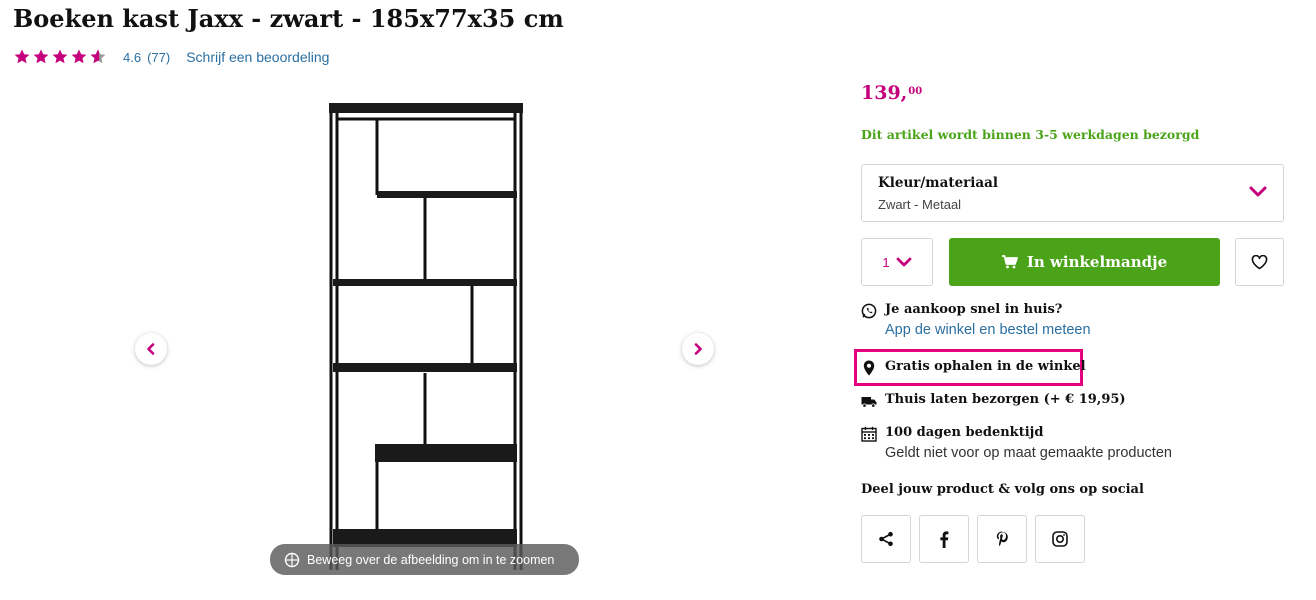 Image resolution: width=1316 pixels, height=600 pixels. What do you see at coordinates (920, 204) in the screenshot?
I see `variant-value: Zwart - Metaal` at bounding box center [920, 204].